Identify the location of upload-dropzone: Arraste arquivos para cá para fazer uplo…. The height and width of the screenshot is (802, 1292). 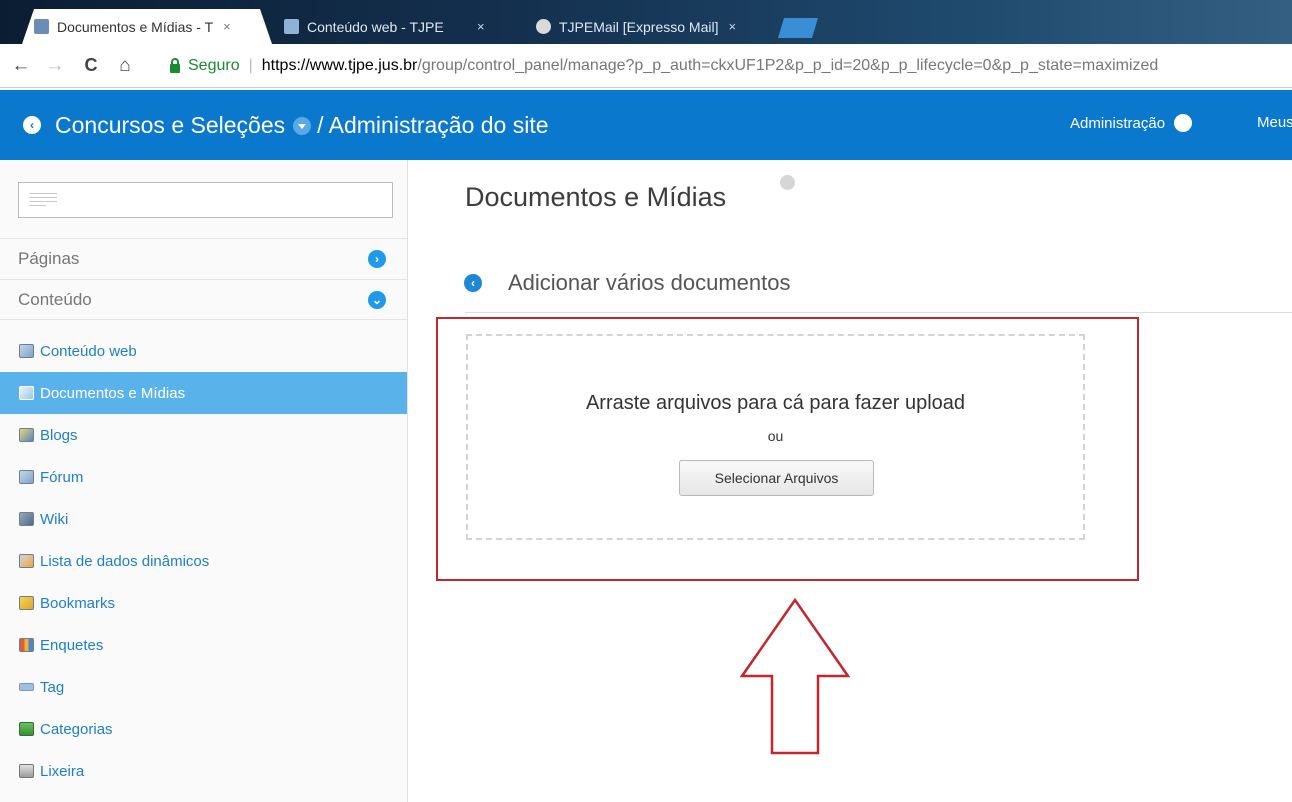
(775, 437).